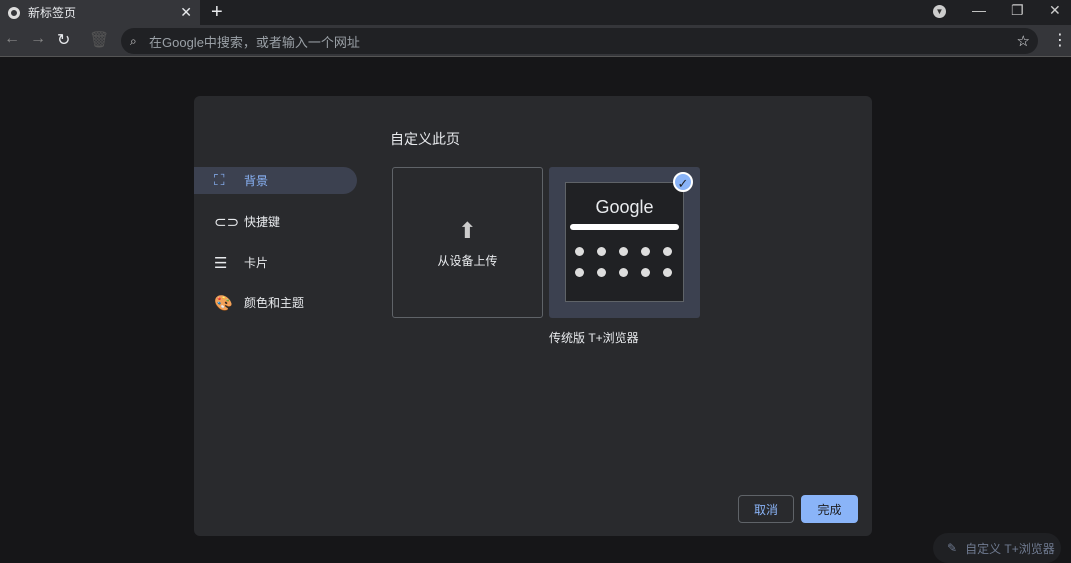  What do you see at coordinates (624, 262) in the screenshot?
I see `shortcut-dots` at bounding box center [624, 262].